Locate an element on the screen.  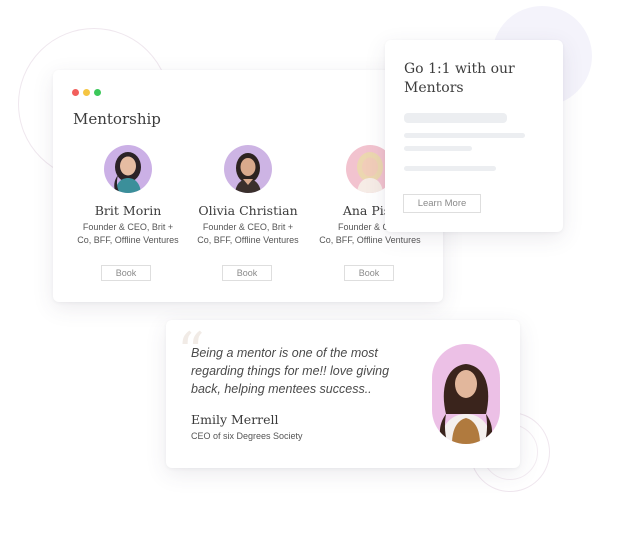
go-one-on-one-card: Go 1:1 with our Mentors Learn More is located at coordinates (474, 136).